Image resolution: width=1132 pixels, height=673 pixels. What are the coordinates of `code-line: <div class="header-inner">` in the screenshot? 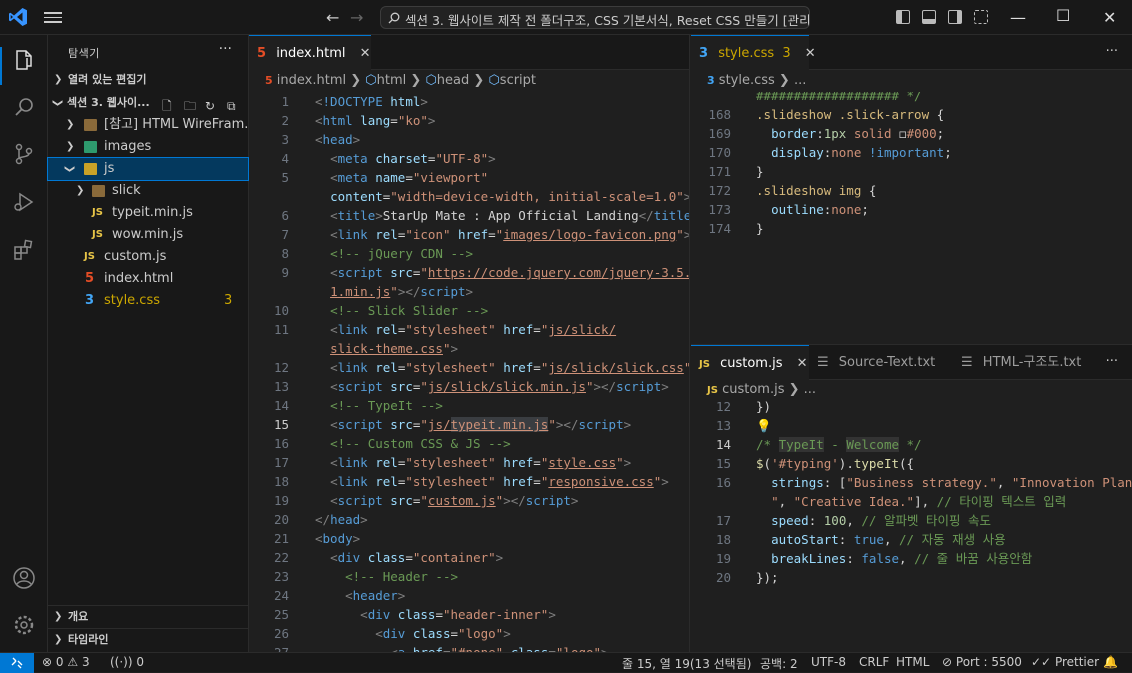 It's located at (435, 614).